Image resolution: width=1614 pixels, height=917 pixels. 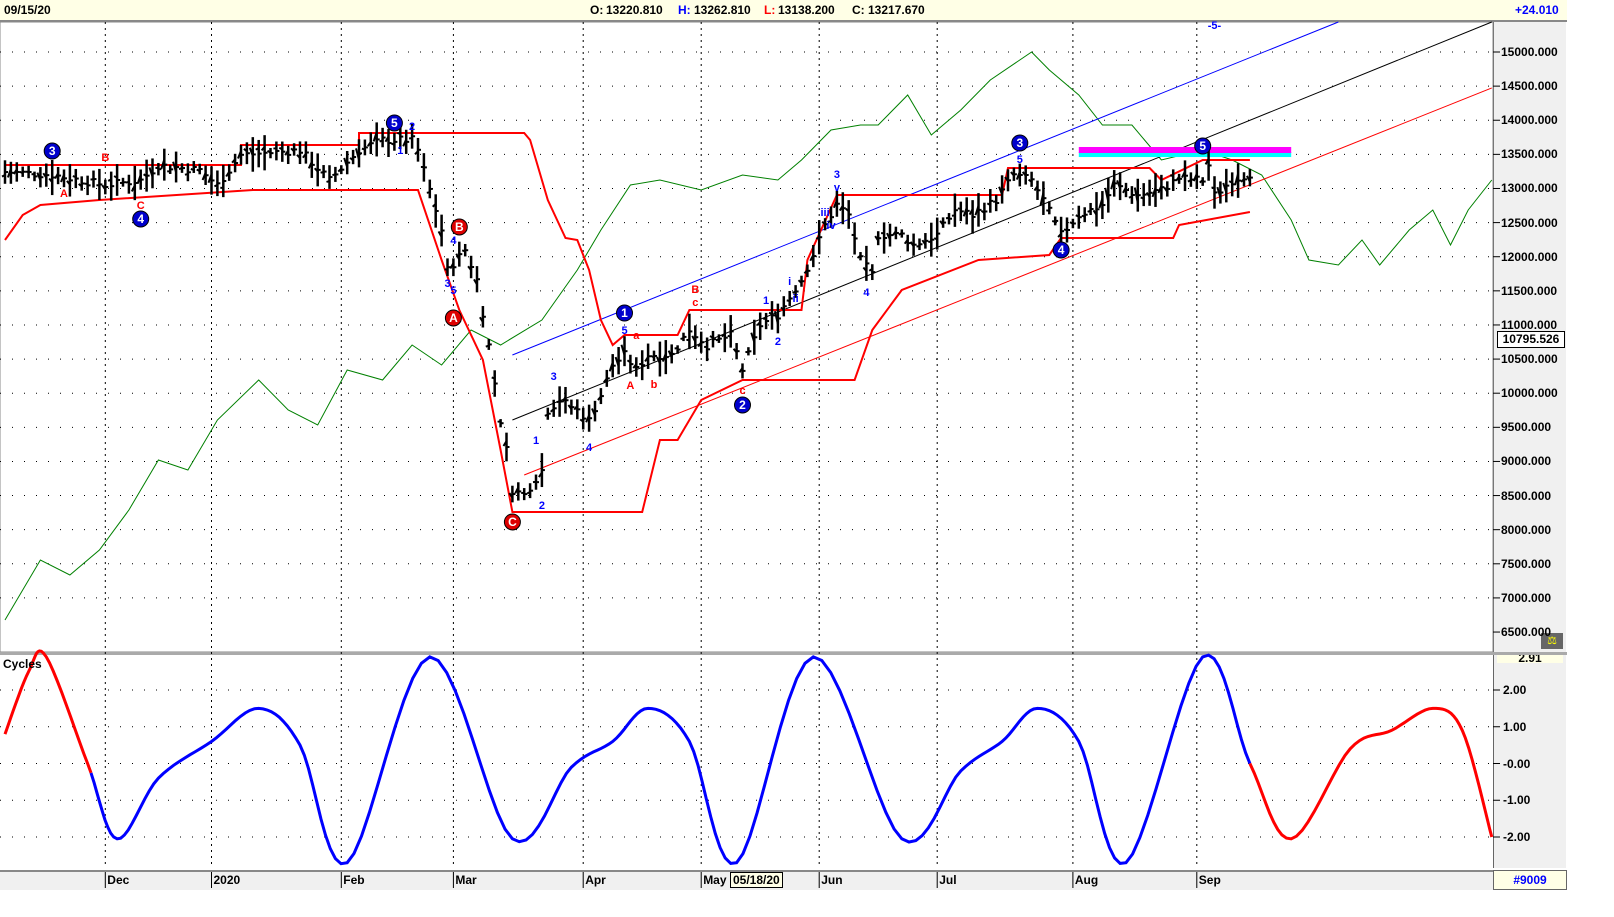 I want to click on price-tick-label: 10000.000, so click(x=1529, y=393).